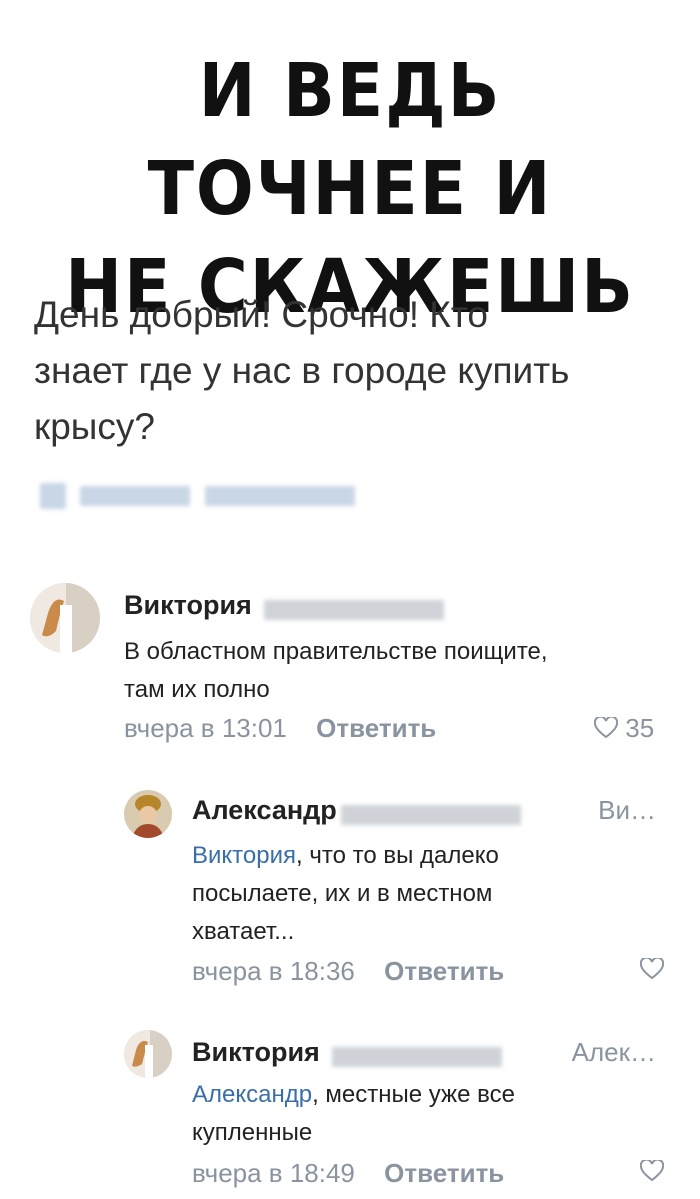 The image size is (700, 1199). I want to click on comment-text-line-1: Александр, местные уже все, so click(353, 1095).